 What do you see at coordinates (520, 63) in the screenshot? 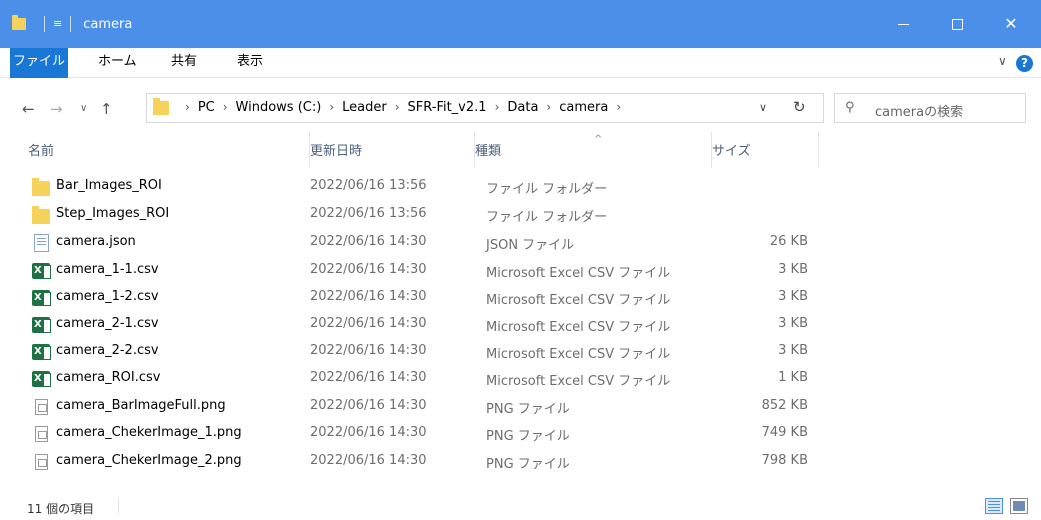
I see `ribbon-tabs: ファイル ホーム 共有 表示 ∨ ?` at bounding box center [520, 63].